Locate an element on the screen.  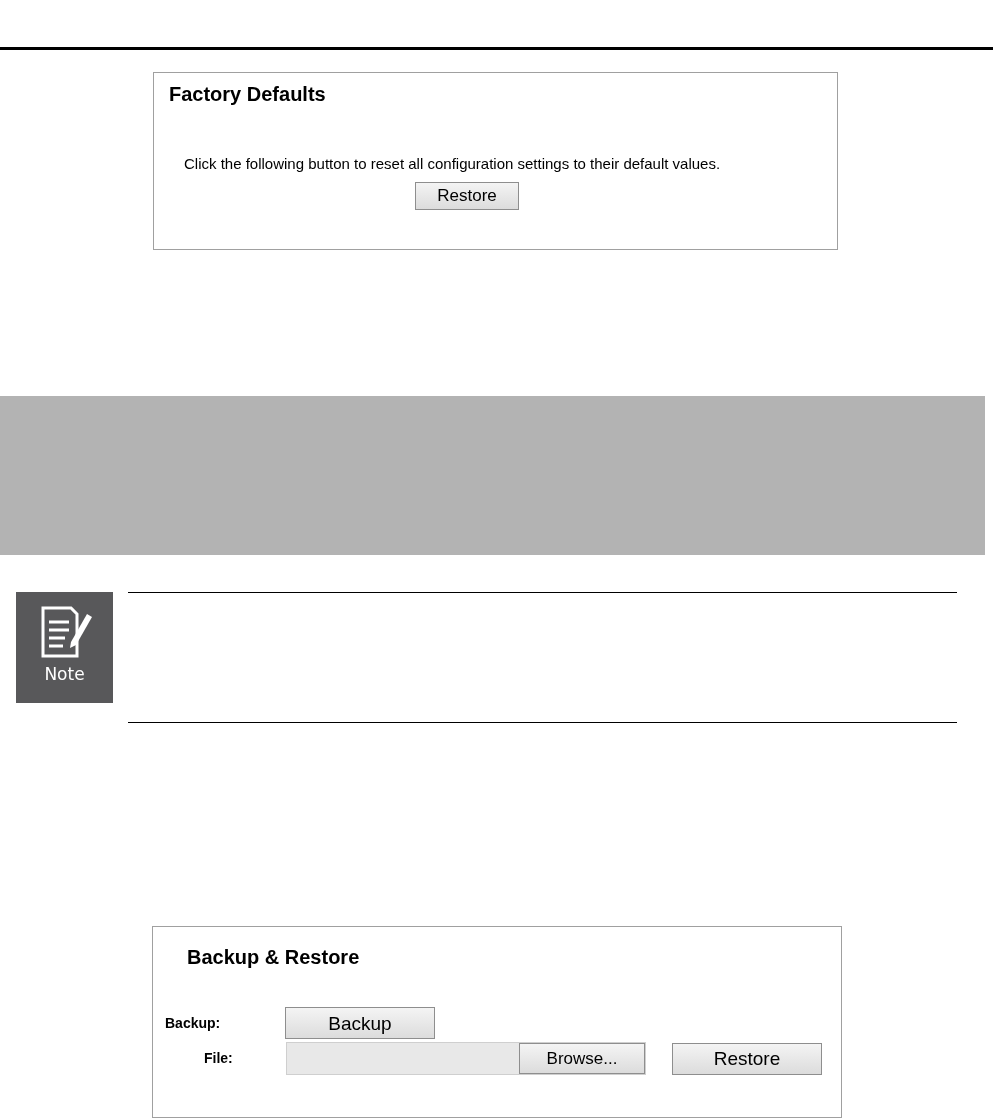
panel-title: Backup & Restore is located at coordinates (273, 957).